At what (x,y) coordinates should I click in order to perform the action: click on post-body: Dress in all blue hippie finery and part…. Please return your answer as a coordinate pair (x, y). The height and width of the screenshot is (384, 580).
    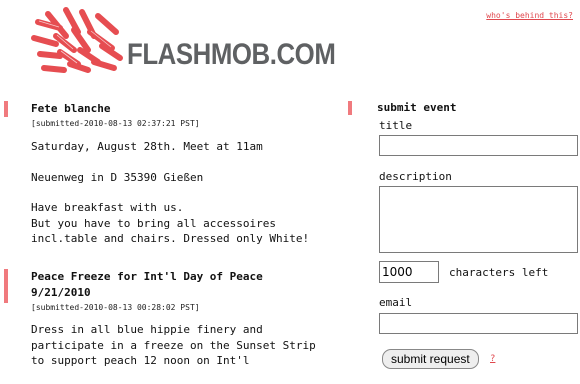
    Looking at the image, I should click on (176, 353).